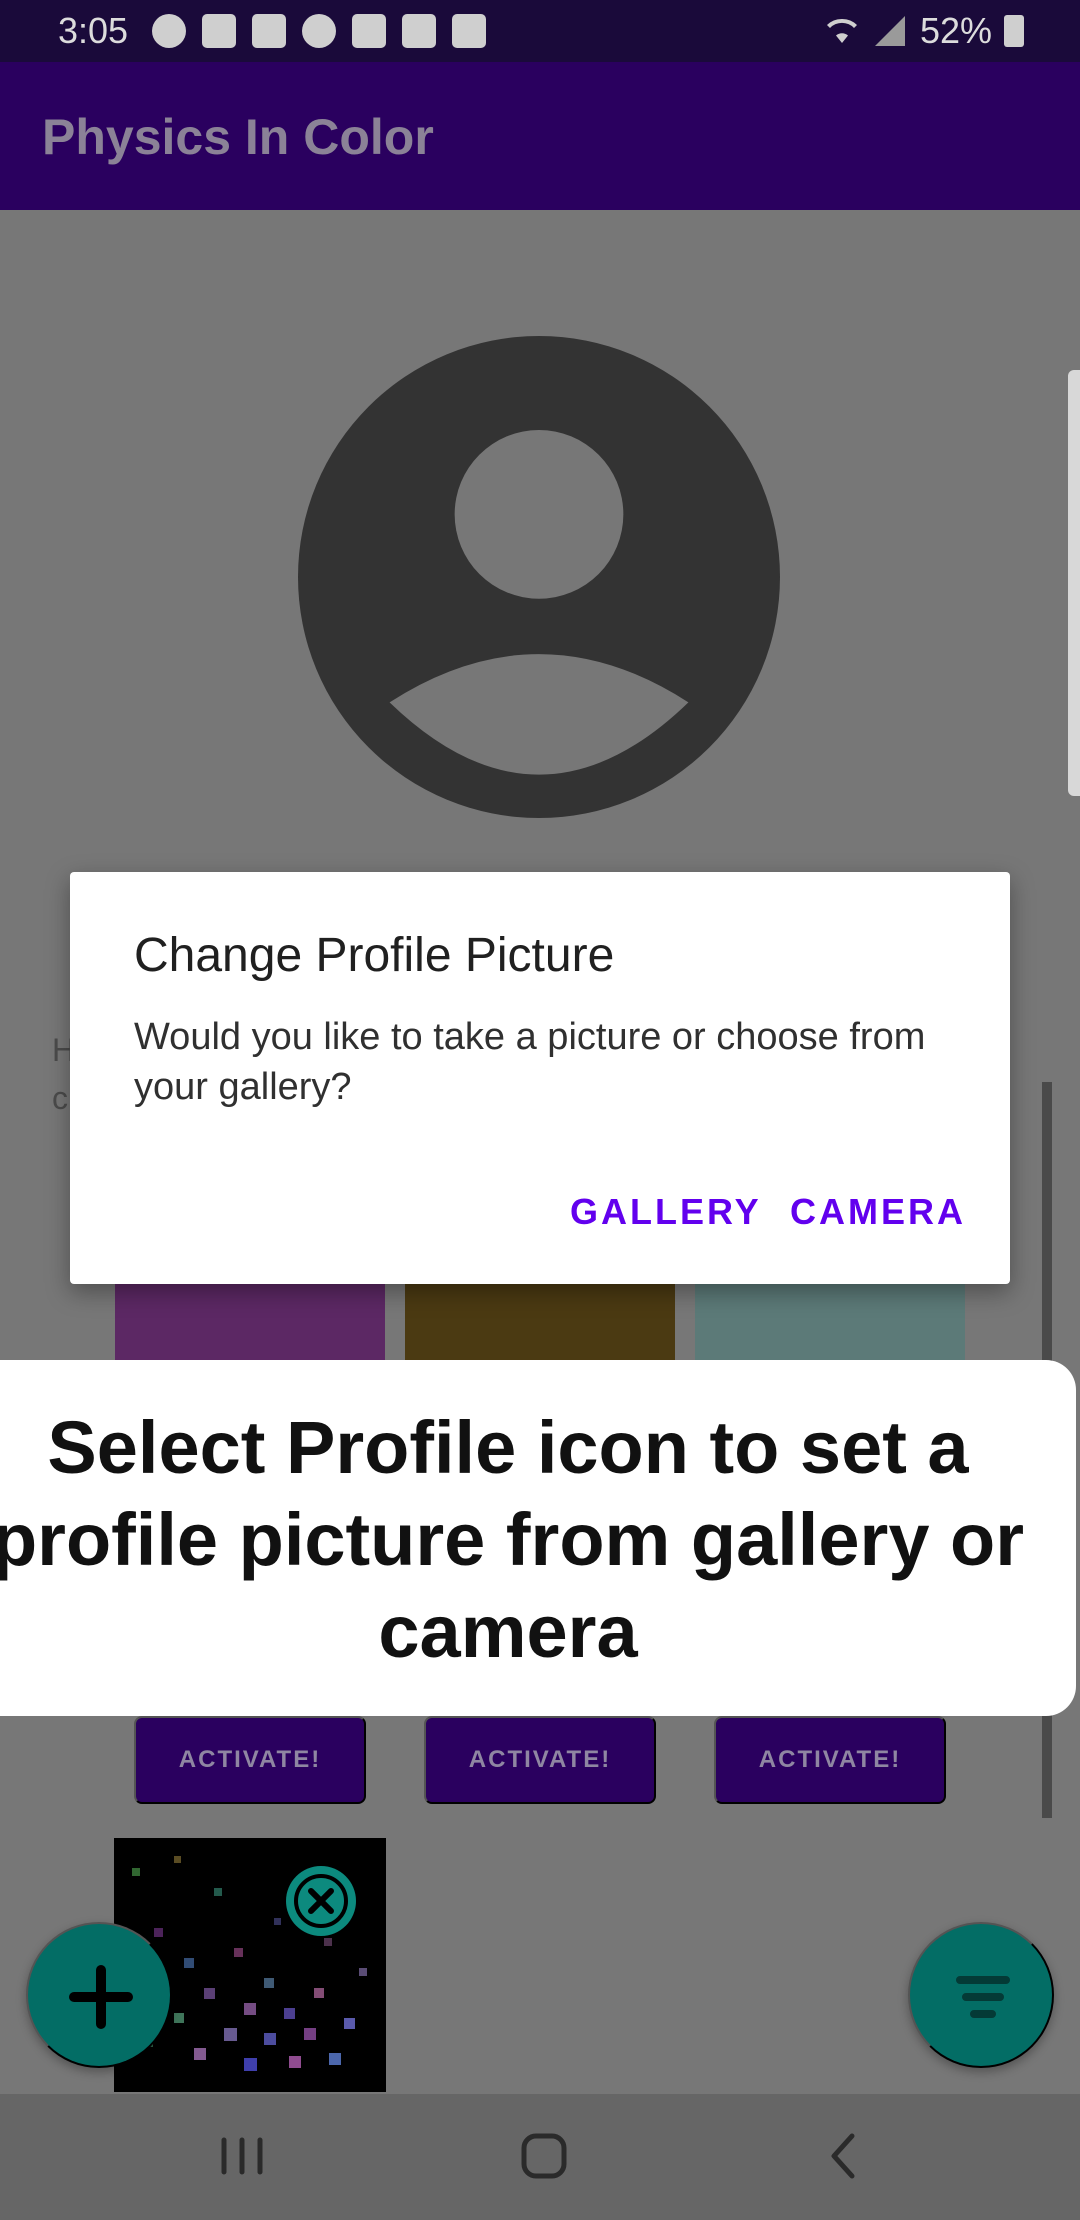 This screenshot has width=1080, height=2220. Describe the element at coordinates (469, 31) in the screenshot. I see `close-box-icon` at that location.